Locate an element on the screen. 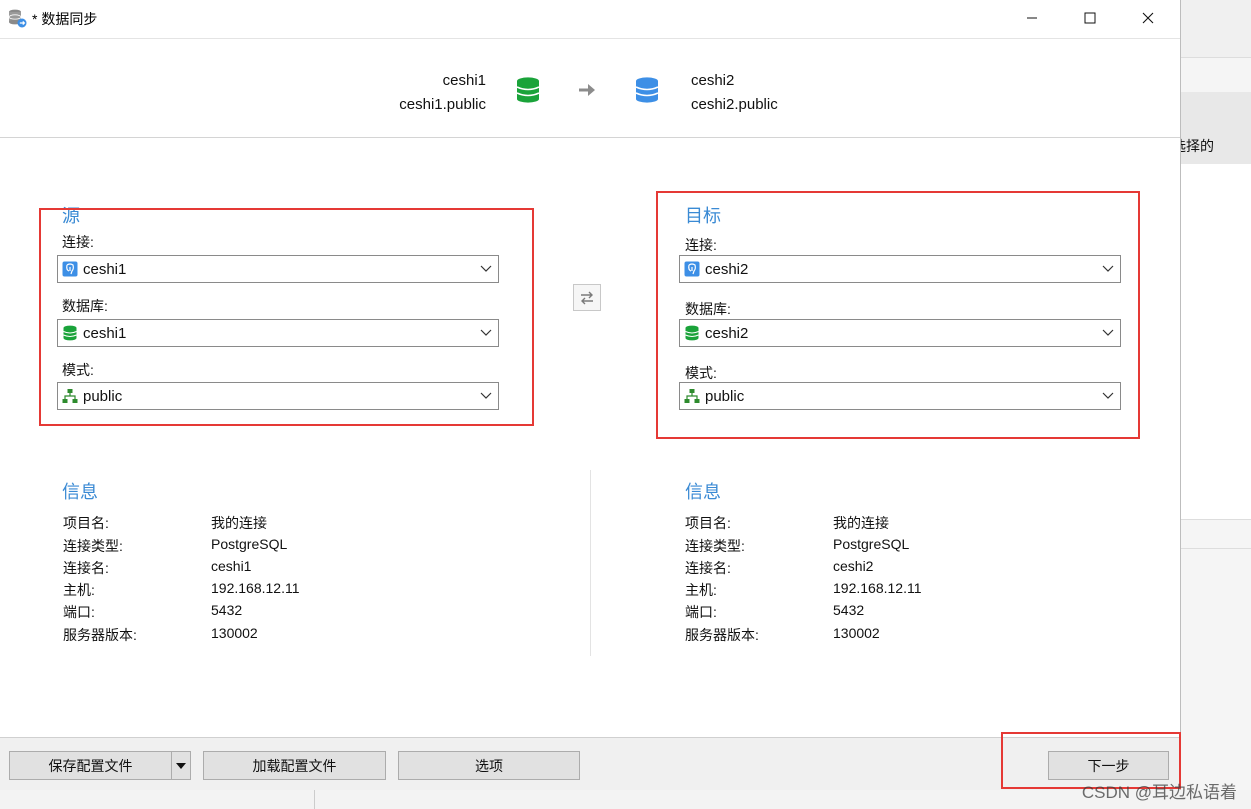  maximize-icon is located at coordinates (1090, 18).